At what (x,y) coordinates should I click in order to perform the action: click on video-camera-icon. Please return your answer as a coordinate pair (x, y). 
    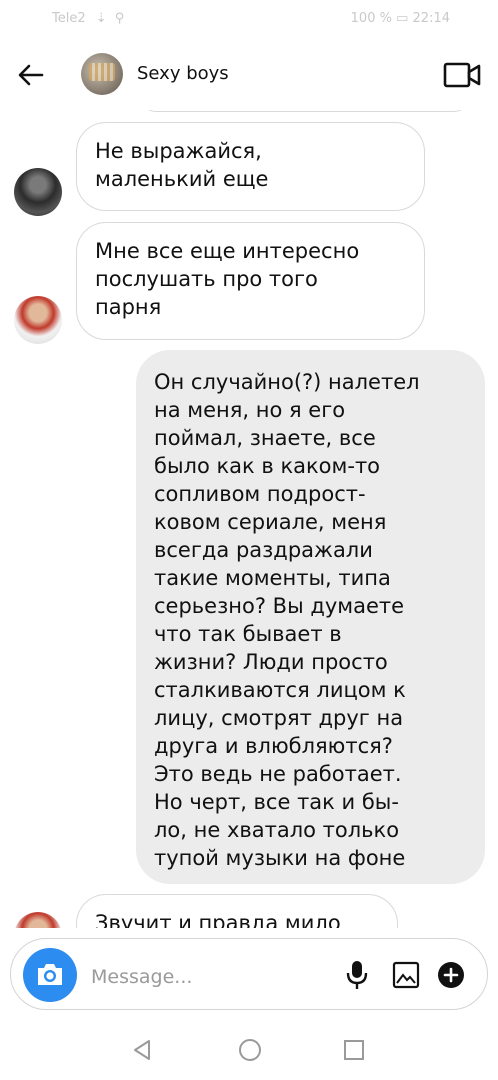
    Looking at the image, I should click on (462, 75).